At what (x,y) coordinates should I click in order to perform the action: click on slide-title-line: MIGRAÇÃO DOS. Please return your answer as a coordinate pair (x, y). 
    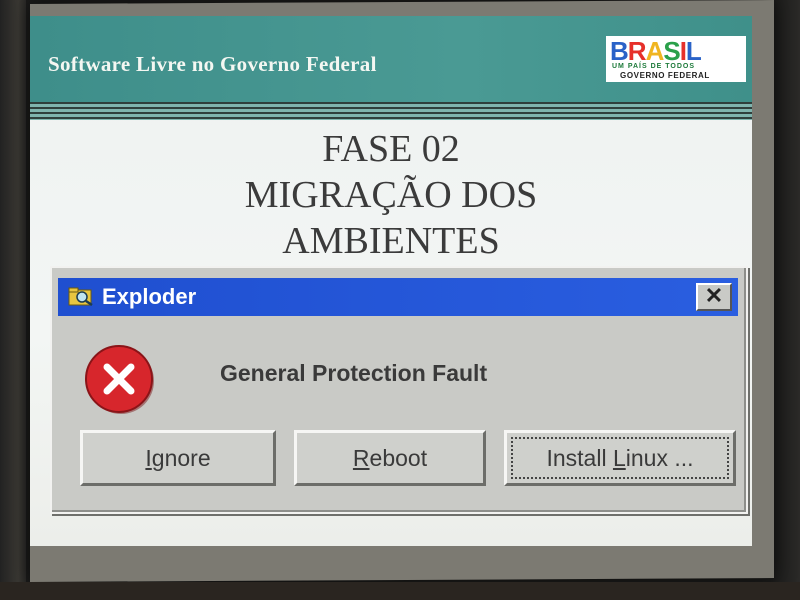
    Looking at the image, I should click on (391, 195).